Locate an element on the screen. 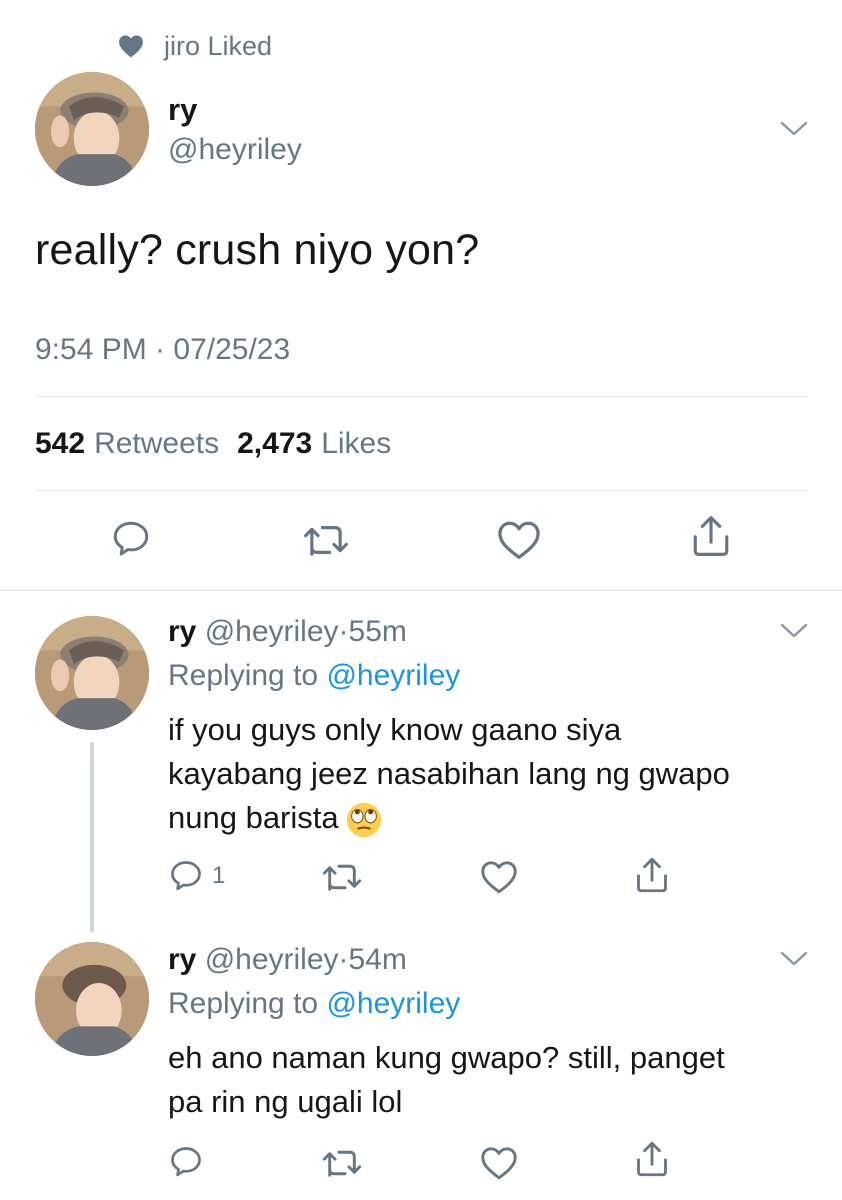 This screenshot has height=1200, width=842. reply-header: ry @heyriley·55m is located at coordinates (287, 632).